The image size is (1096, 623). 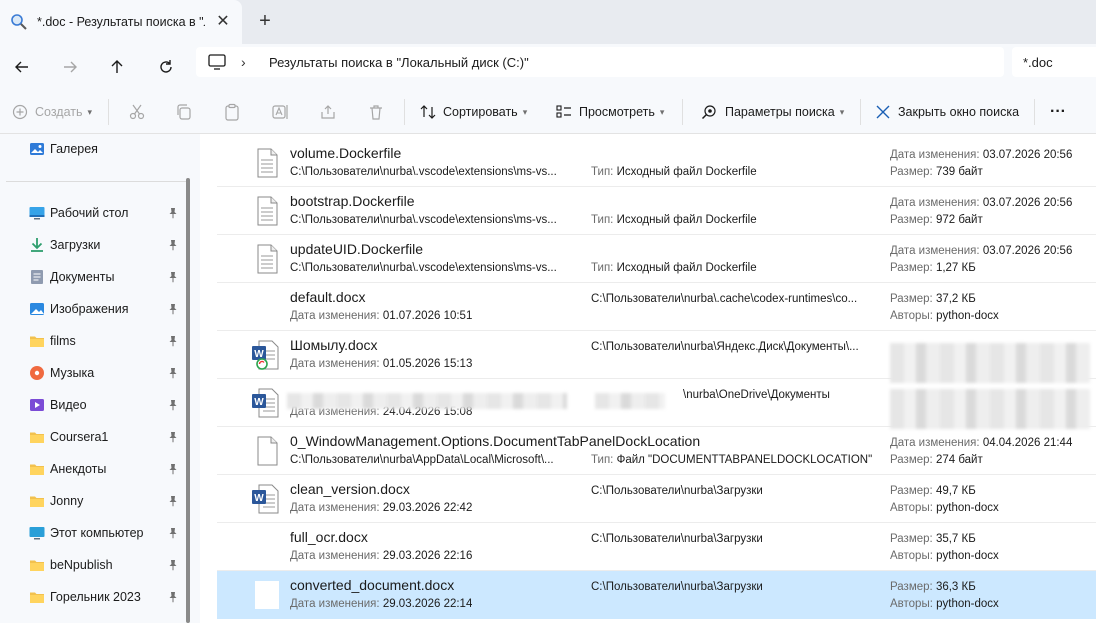 I want to click on arrow-right-icon, so click(x=70, y=67).